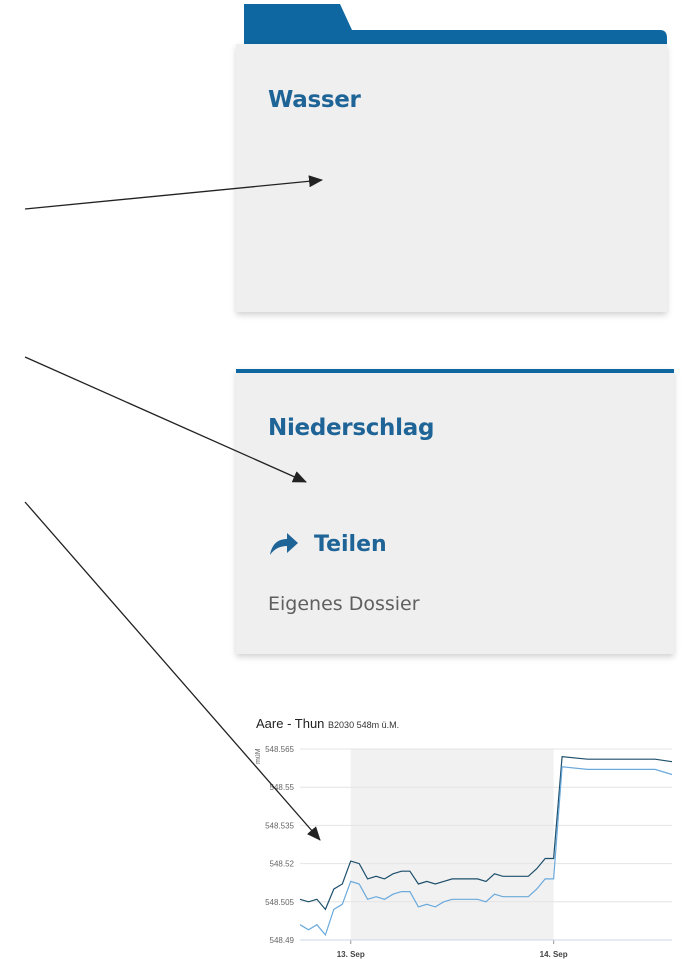  Describe the element at coordinates (554, 954) in the screenshot. I see `x-tick-label: 14. Sep` at that location.